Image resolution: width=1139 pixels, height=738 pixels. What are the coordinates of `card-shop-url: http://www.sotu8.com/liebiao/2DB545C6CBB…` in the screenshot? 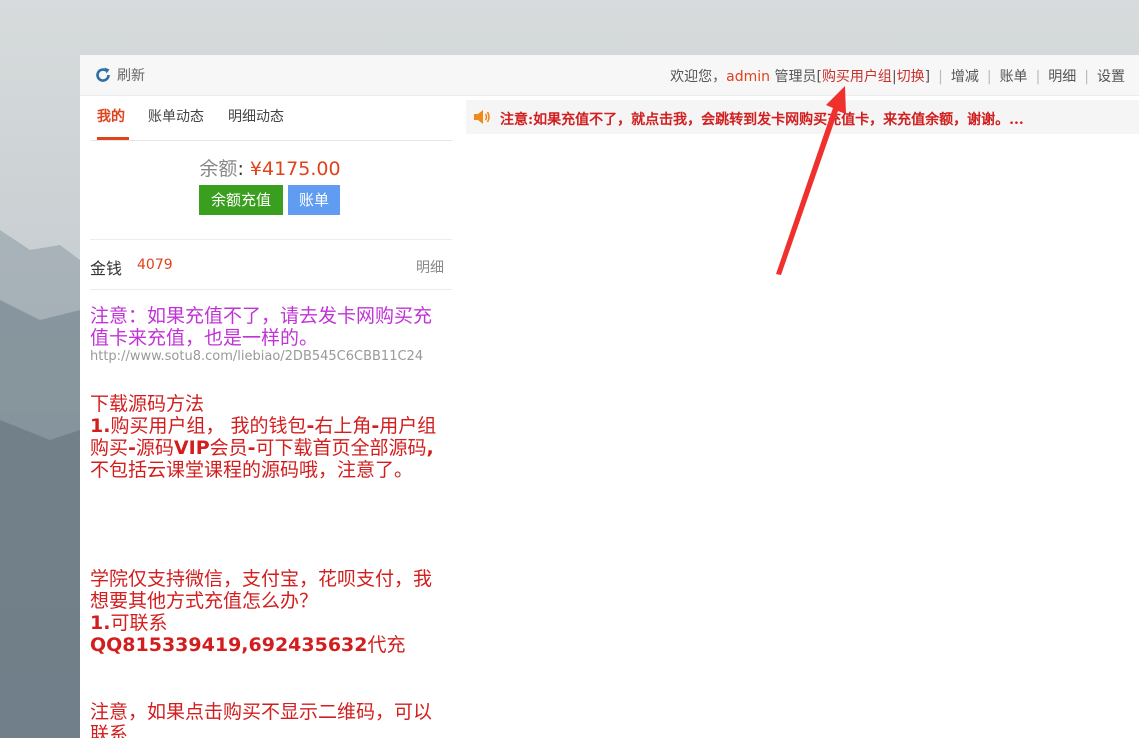 It's located at (256, 356).